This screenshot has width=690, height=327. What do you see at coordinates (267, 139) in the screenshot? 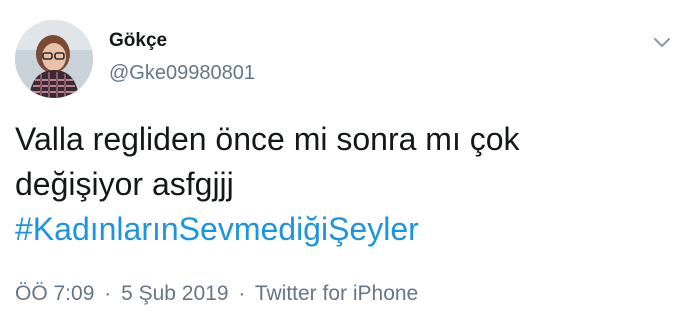
I see `tweet-text-line-1: Valla regliden önce mi sonra mı çok` at bounding box center [267, 139].